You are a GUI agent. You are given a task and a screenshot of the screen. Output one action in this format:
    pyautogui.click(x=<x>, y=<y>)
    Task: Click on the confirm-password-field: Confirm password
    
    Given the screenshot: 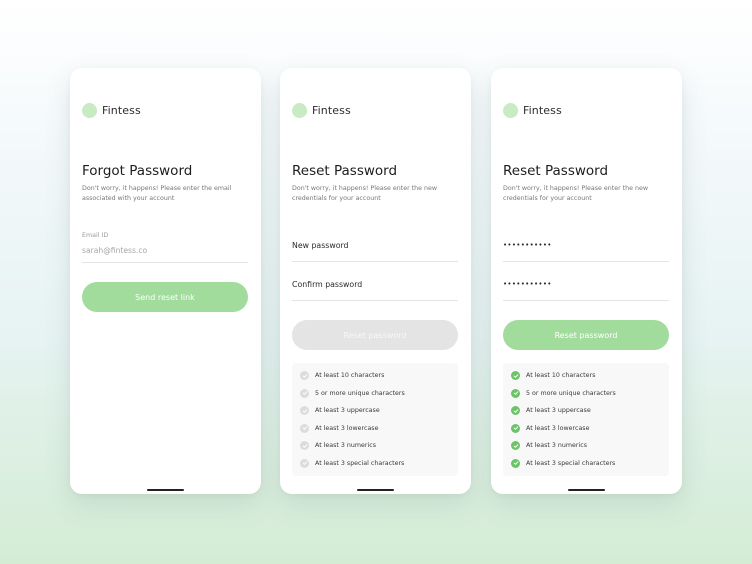 What is the action you would take?
    pyautogui.click(x=327, y=284)
    